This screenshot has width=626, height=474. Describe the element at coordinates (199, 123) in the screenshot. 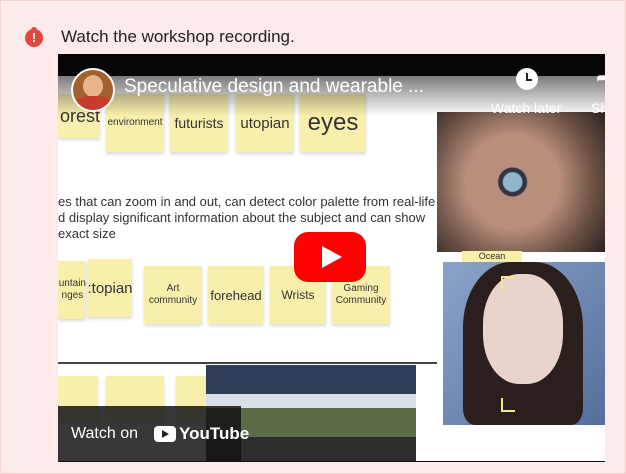

I see `sticky-label: futurists` at that location.